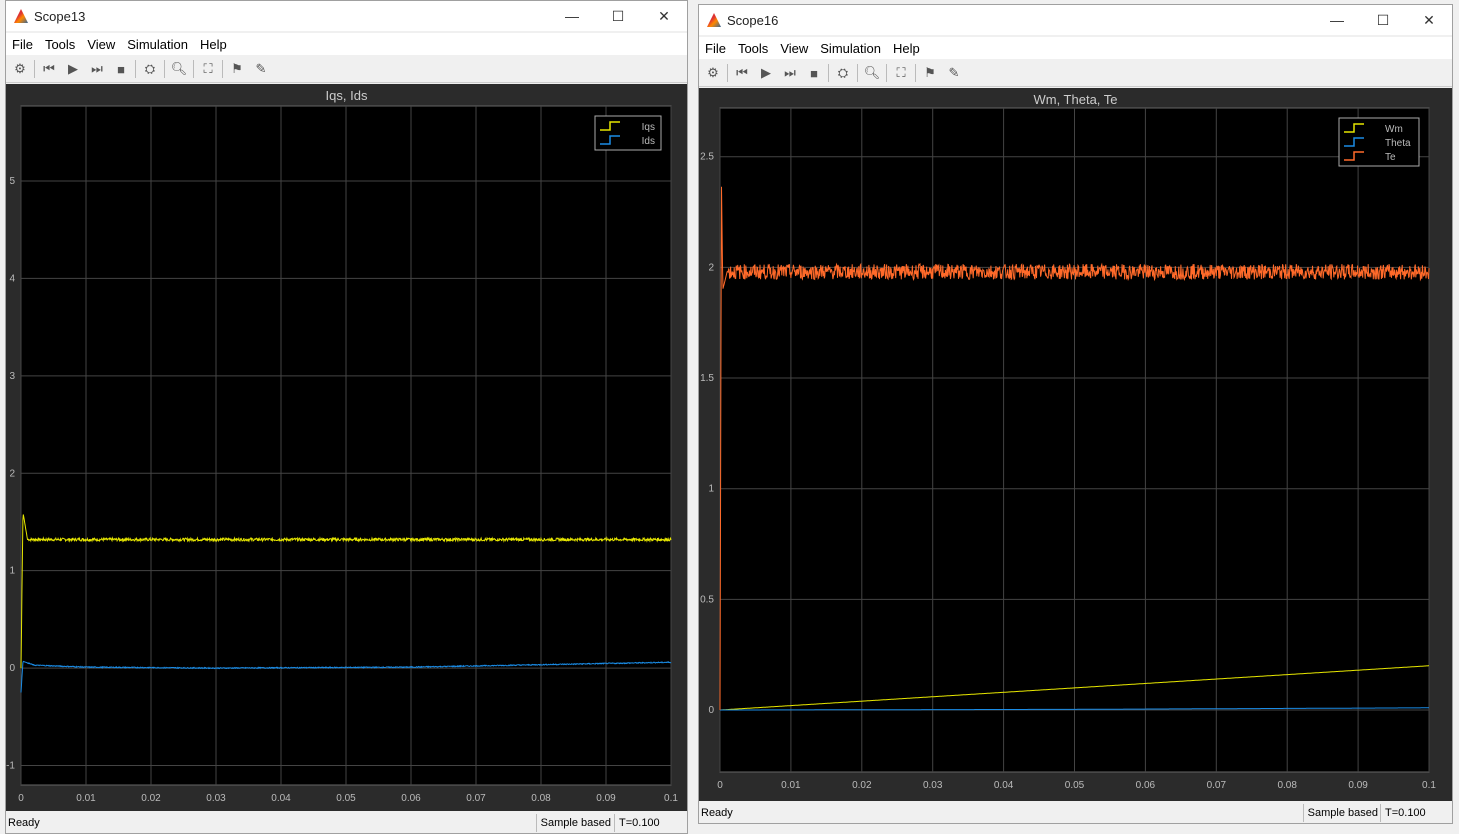 The image size is (1459, 834). What do you see at coordinates (12, 181) in the screenshot?
I see `y-tick-label: 5` at bounding box center [12, 181].